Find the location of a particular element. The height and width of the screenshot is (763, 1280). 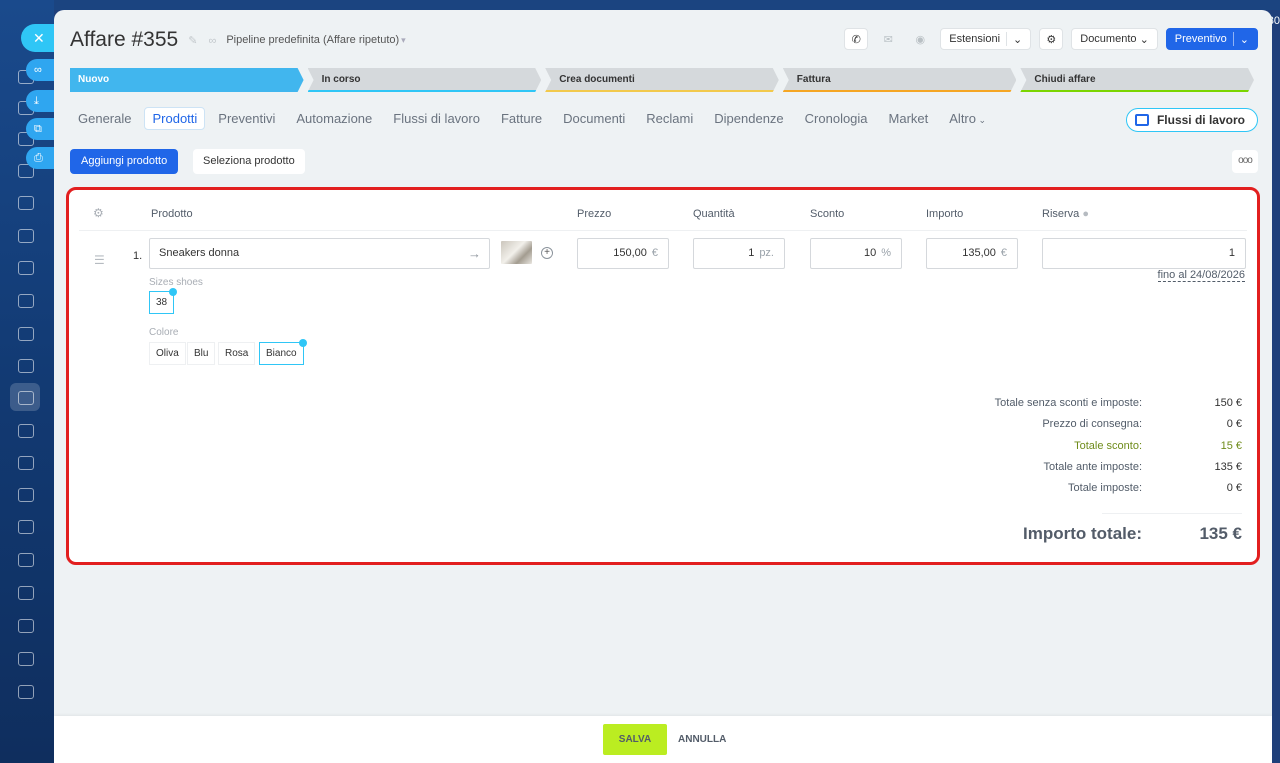

gear-icon: ⚙ is located at coordinates (1051, 39).